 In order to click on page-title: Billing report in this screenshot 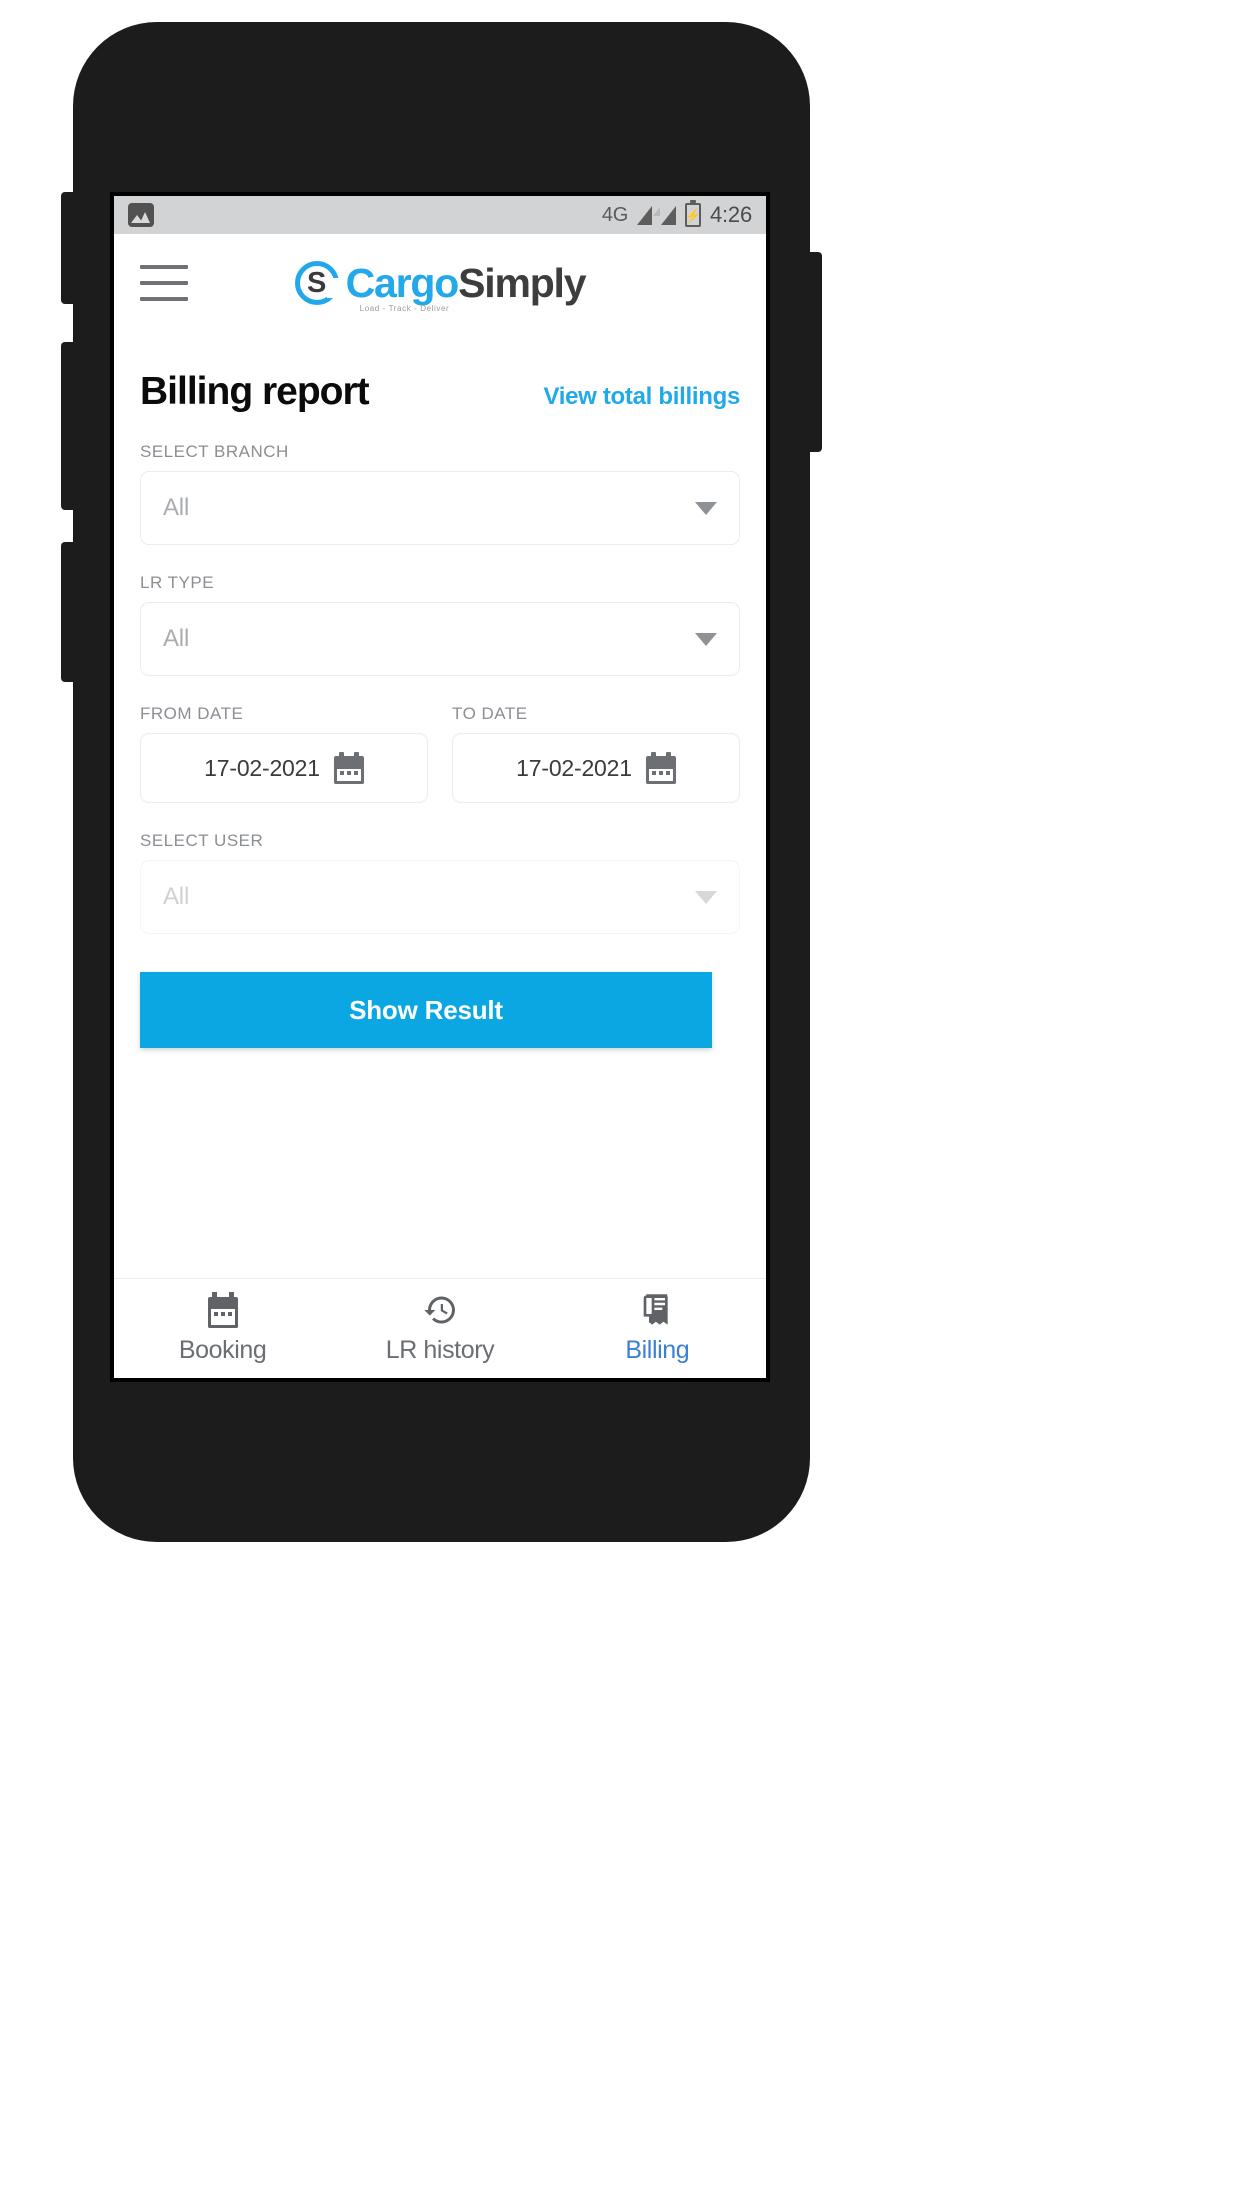, I will do `click(255, 391)`.